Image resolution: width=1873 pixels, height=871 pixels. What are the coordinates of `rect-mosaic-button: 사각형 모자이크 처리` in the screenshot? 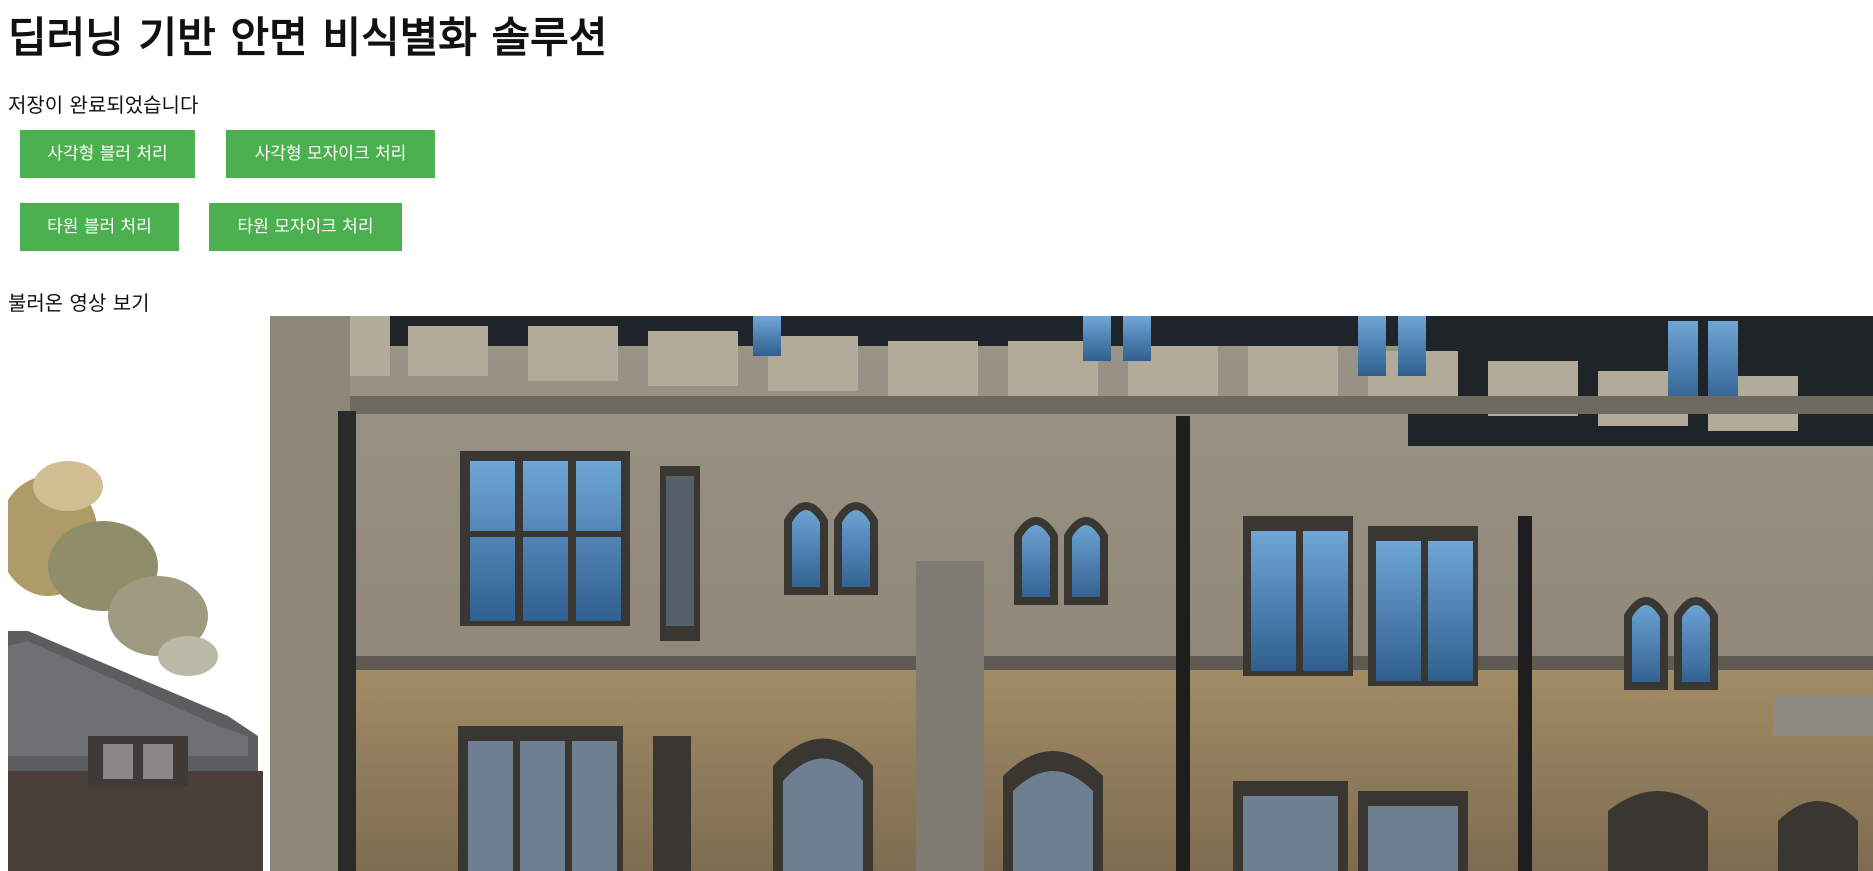 It's located at (330, 154).